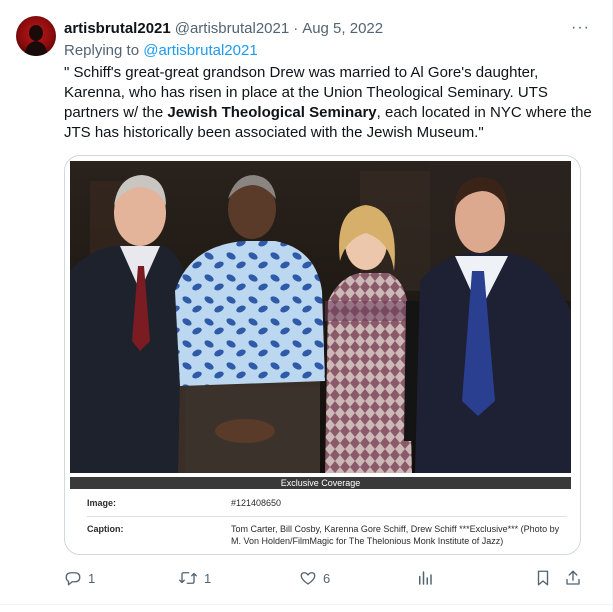 Image resolution: width=613 pixels, height=612 pixels. I want to click on share-button, so click(573, 578).